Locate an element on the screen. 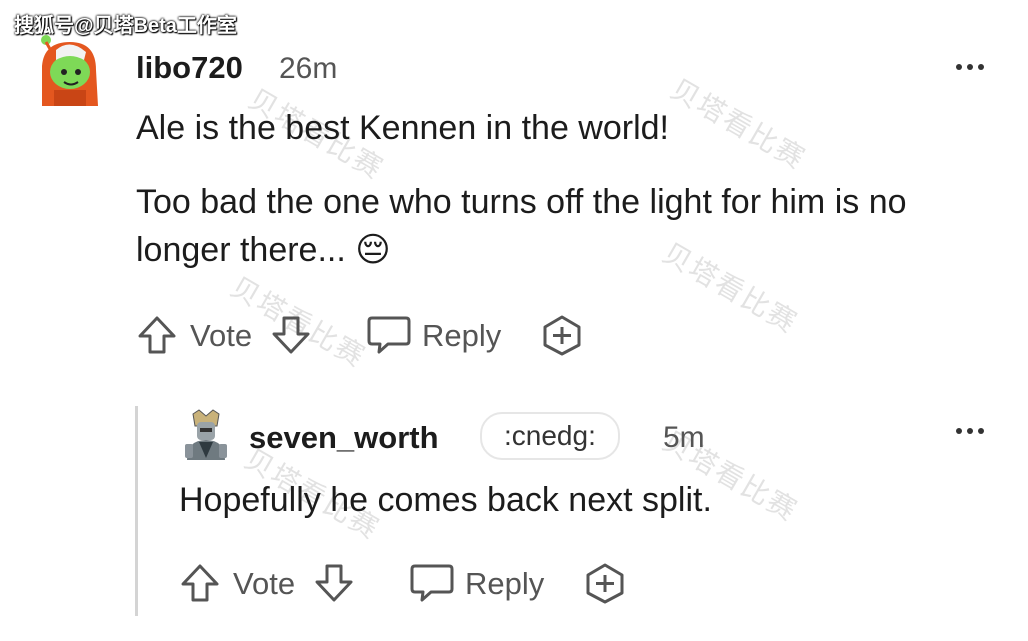  reply-vote-label: Vote is located at coordinates (264, 583).